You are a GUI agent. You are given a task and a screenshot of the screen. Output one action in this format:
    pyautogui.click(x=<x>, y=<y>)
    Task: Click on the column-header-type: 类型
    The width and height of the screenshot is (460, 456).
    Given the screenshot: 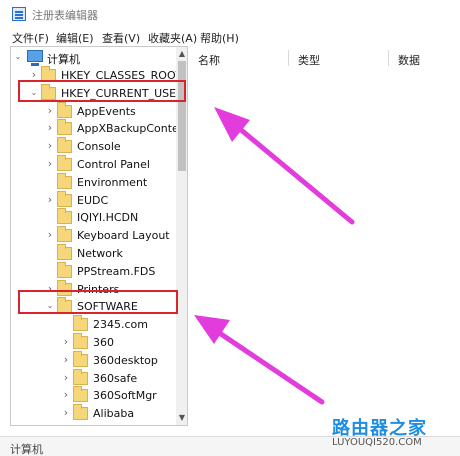 What is the action you would take?
    pyautogui.click(x=309, y=60)
    